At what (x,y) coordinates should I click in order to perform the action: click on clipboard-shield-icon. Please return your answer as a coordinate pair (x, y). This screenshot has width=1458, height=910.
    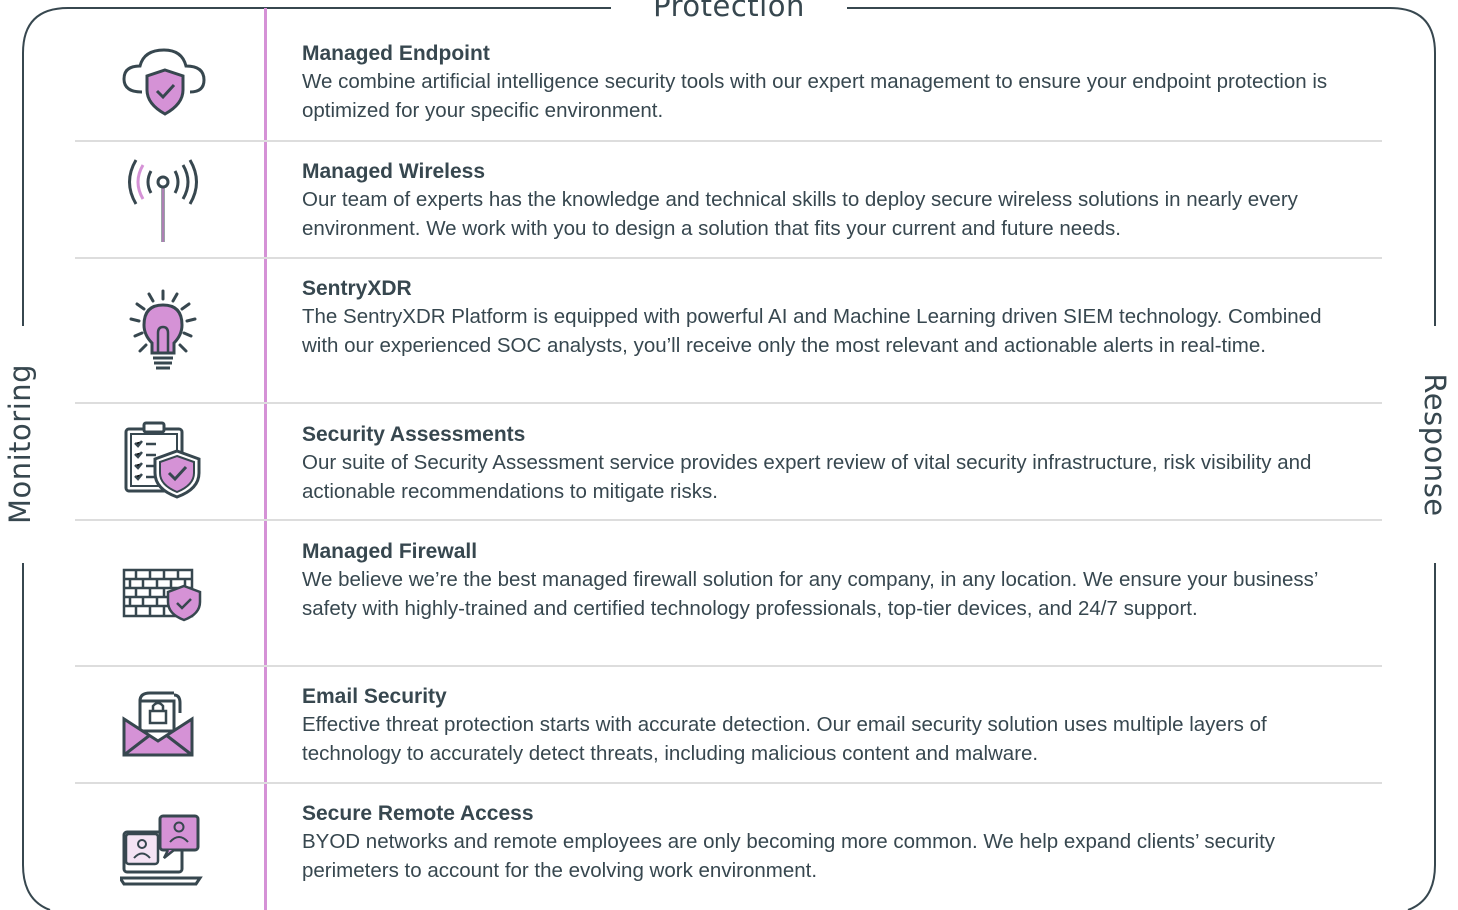
    Looking at the image, I should click on (162, 461).